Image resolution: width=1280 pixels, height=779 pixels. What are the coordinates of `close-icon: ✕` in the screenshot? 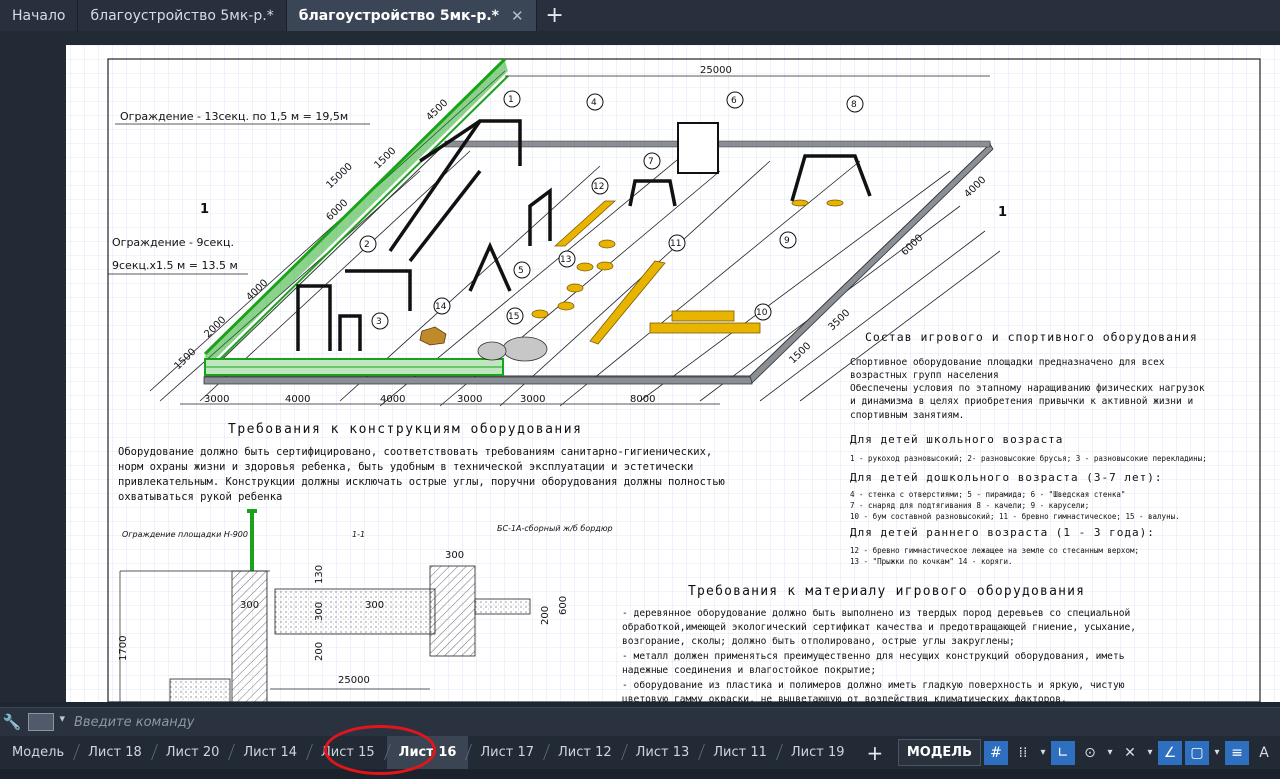 It's located at (517, 16).